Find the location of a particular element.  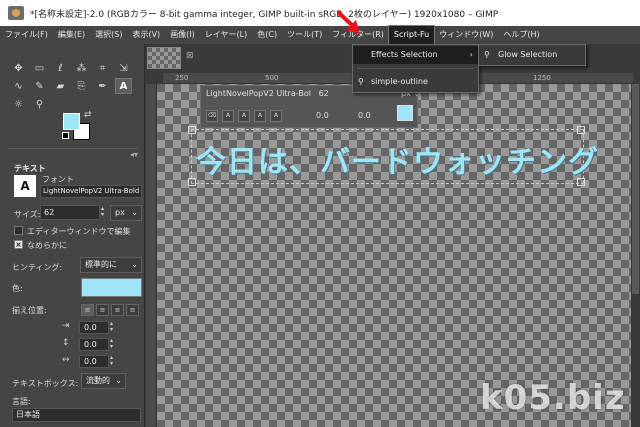

menu-item-glow-selection: ⚲ Glow Selection is located at coordinates (532, 55).